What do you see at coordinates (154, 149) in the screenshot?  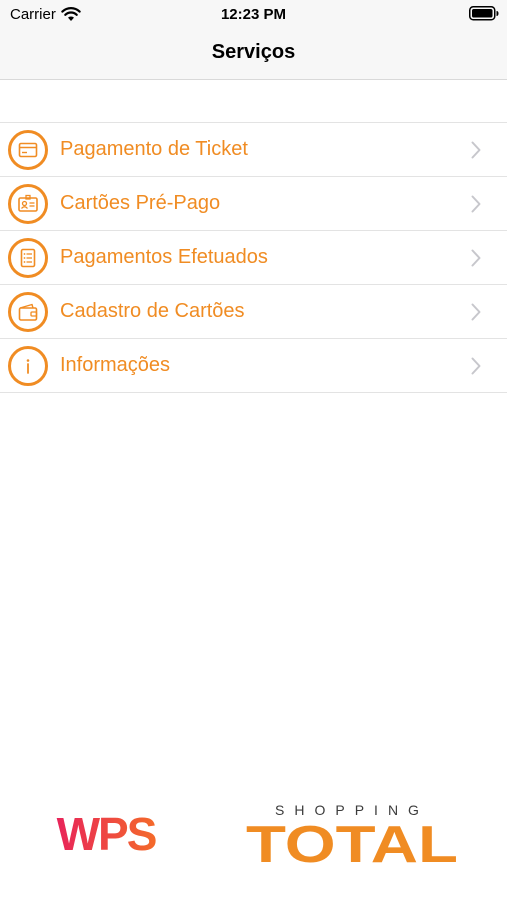 I see `menu-item-label: Pagamento de Ticket` at bounding box center [154, 149].